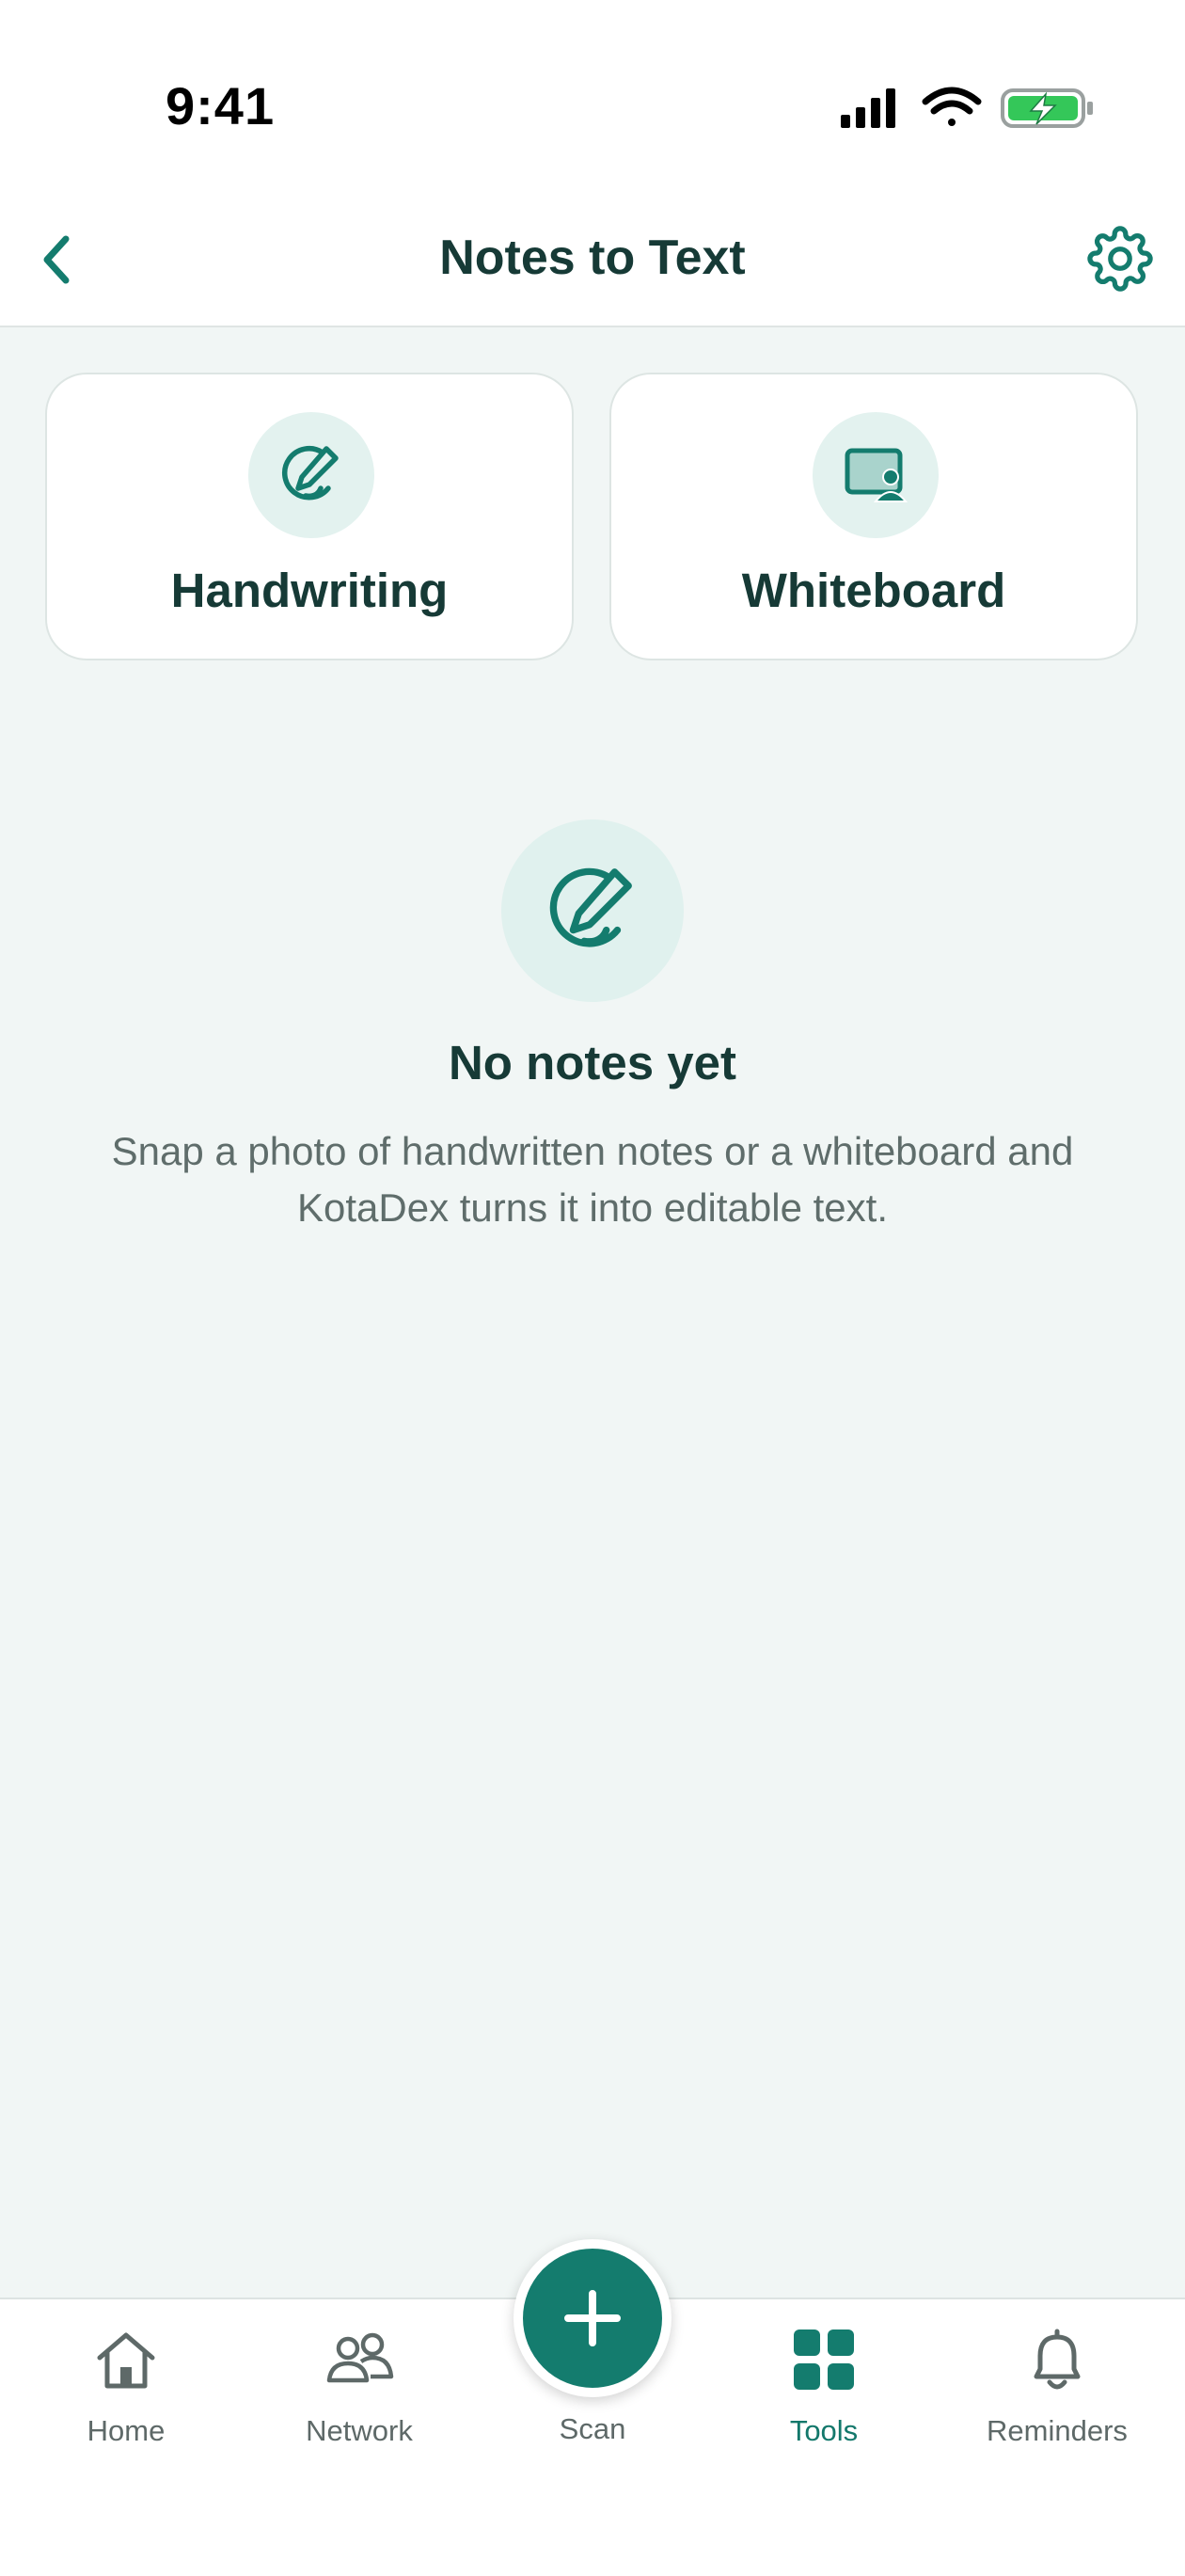  I want to click on whiteboard-label: Whiteboard, so click(873, 590).